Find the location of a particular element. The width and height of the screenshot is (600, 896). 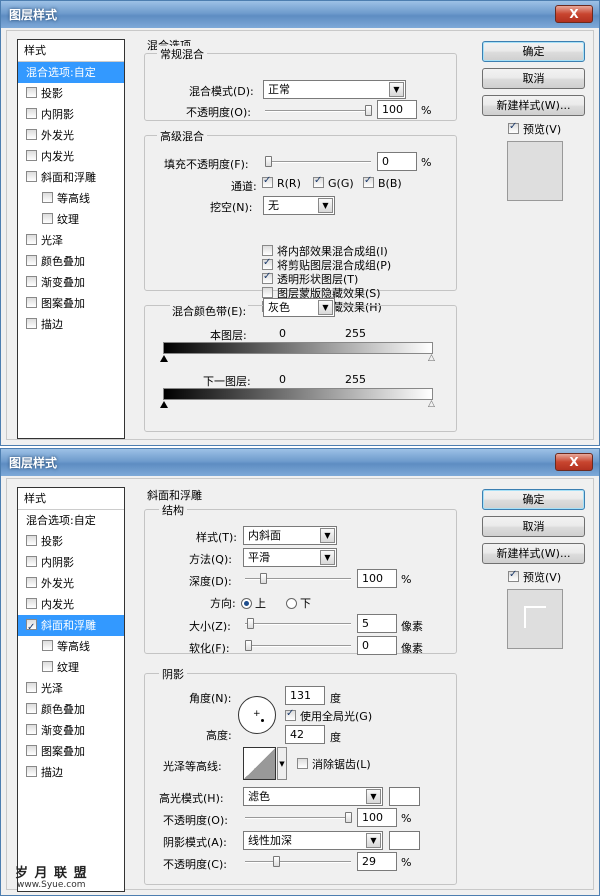

soften-input: 0 is located at coordinates (377, 645).